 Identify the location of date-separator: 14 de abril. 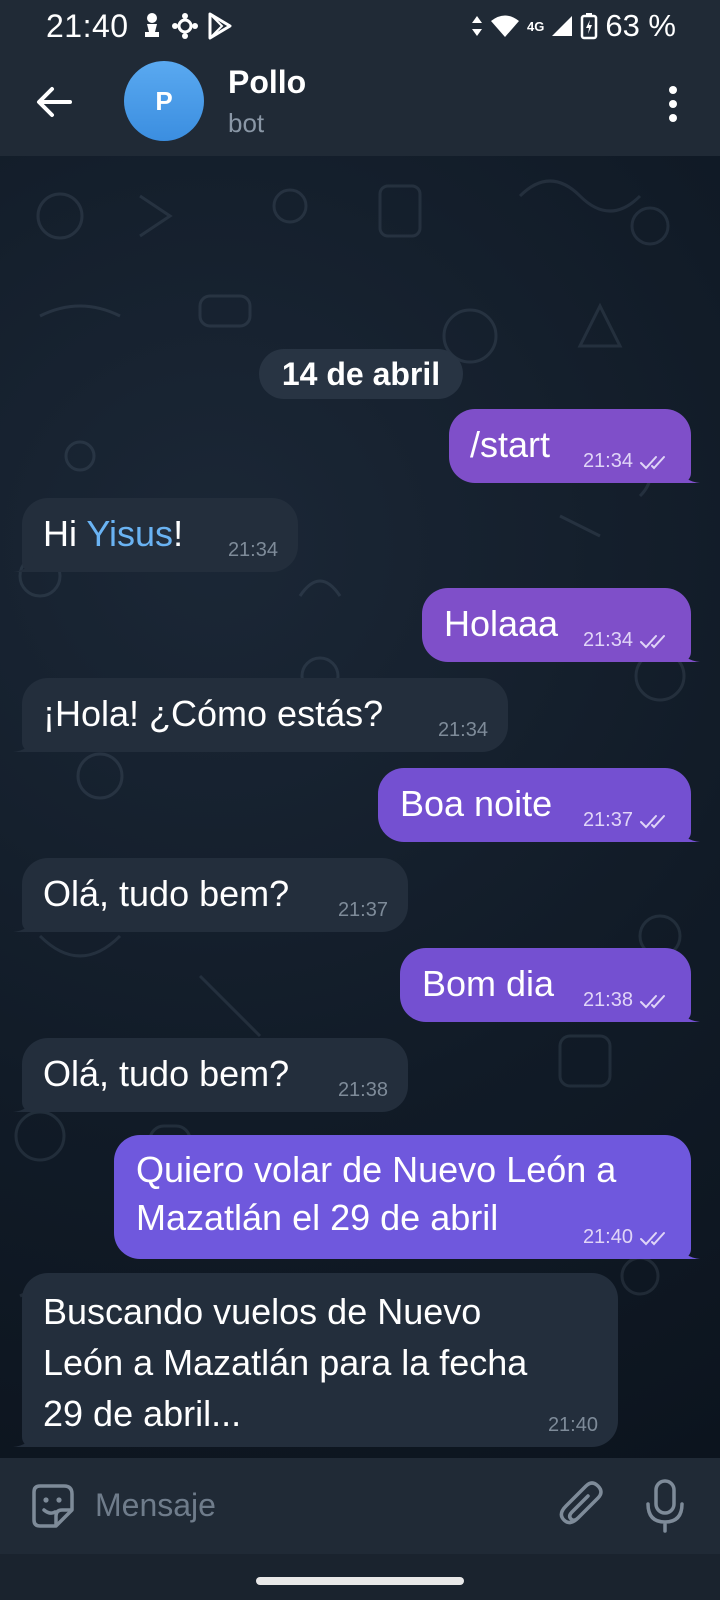
(361, 374).